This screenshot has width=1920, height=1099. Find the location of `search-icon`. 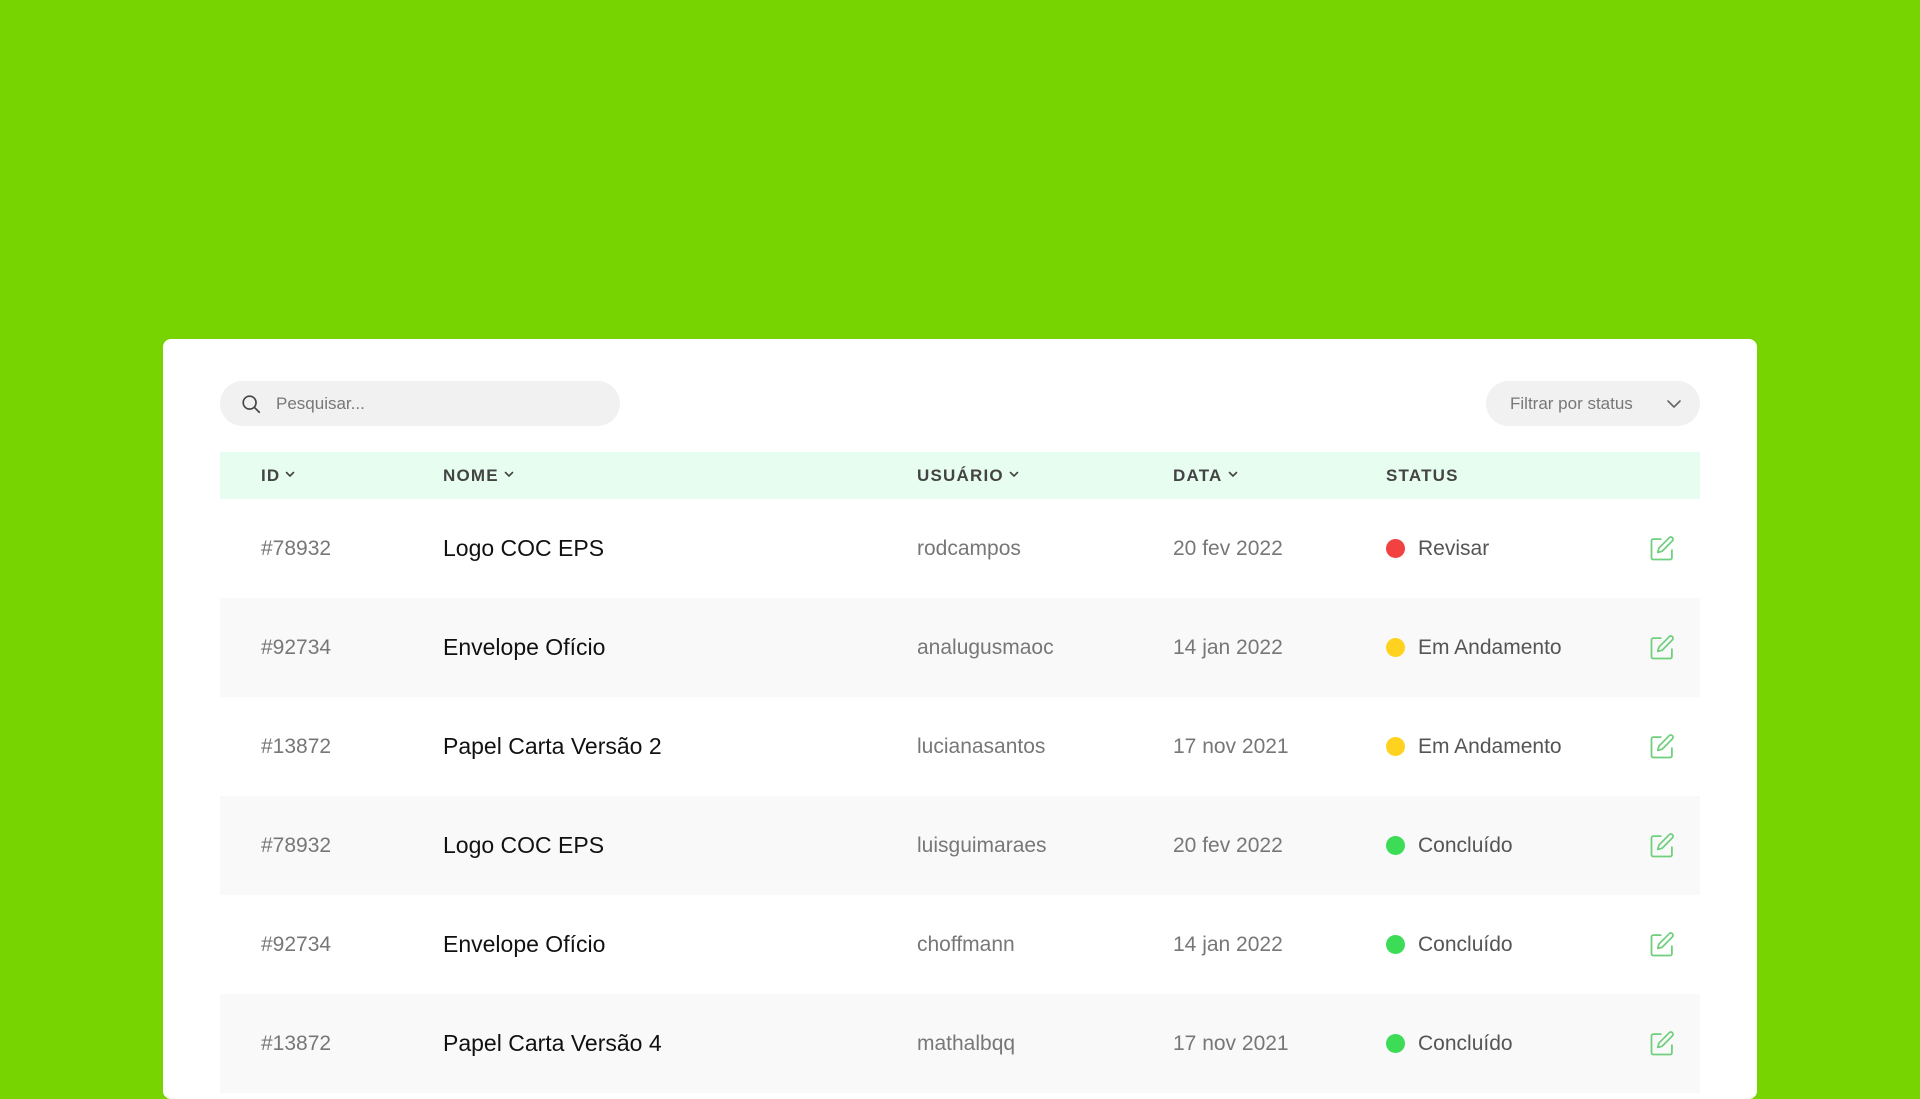

search-icon is located at coordinates (251, 403).